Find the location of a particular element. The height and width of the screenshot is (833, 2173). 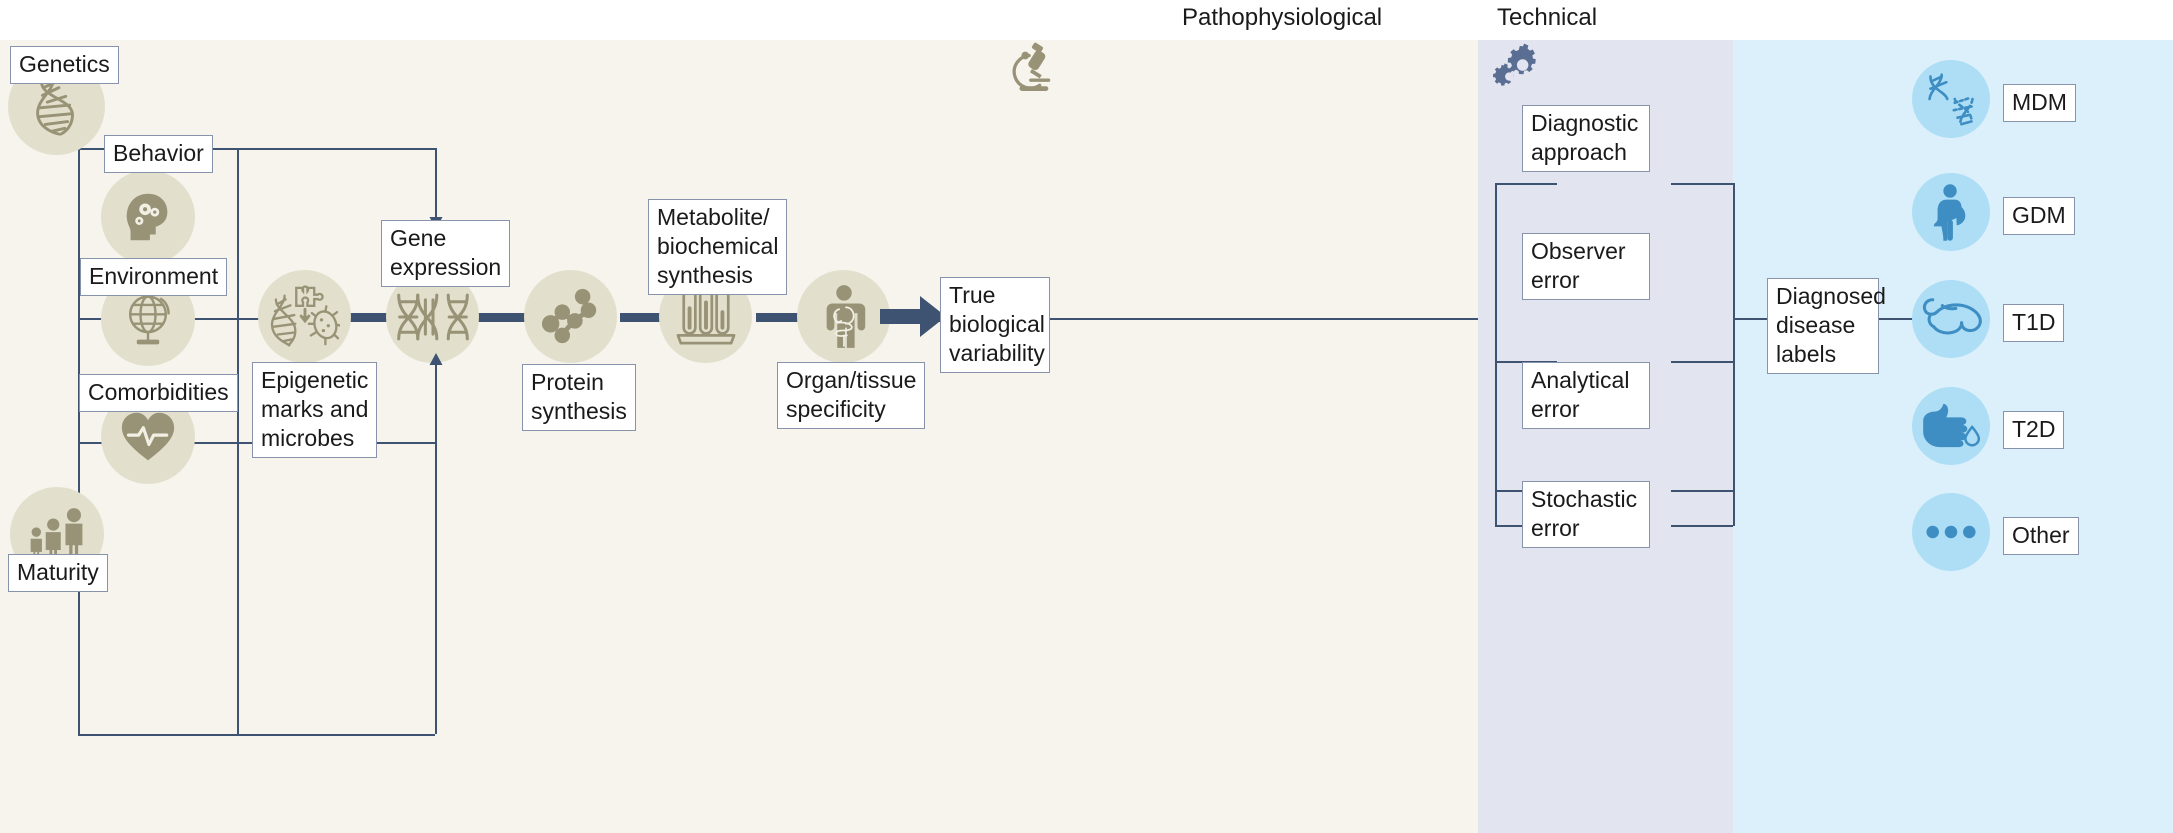

gears-icon-wrap is located at coordinates (1514, 68).